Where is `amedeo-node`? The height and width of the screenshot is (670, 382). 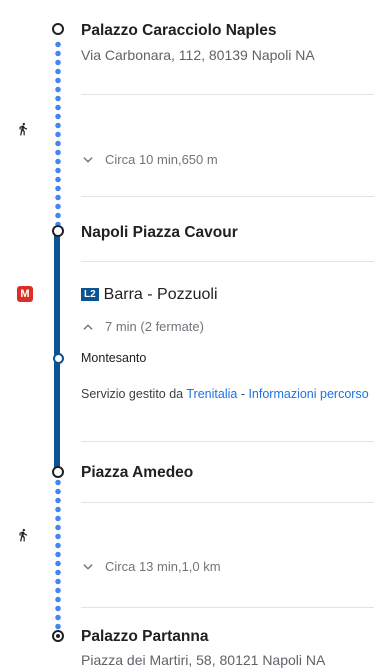 amedeo-node is located at coordinates (58, 472).